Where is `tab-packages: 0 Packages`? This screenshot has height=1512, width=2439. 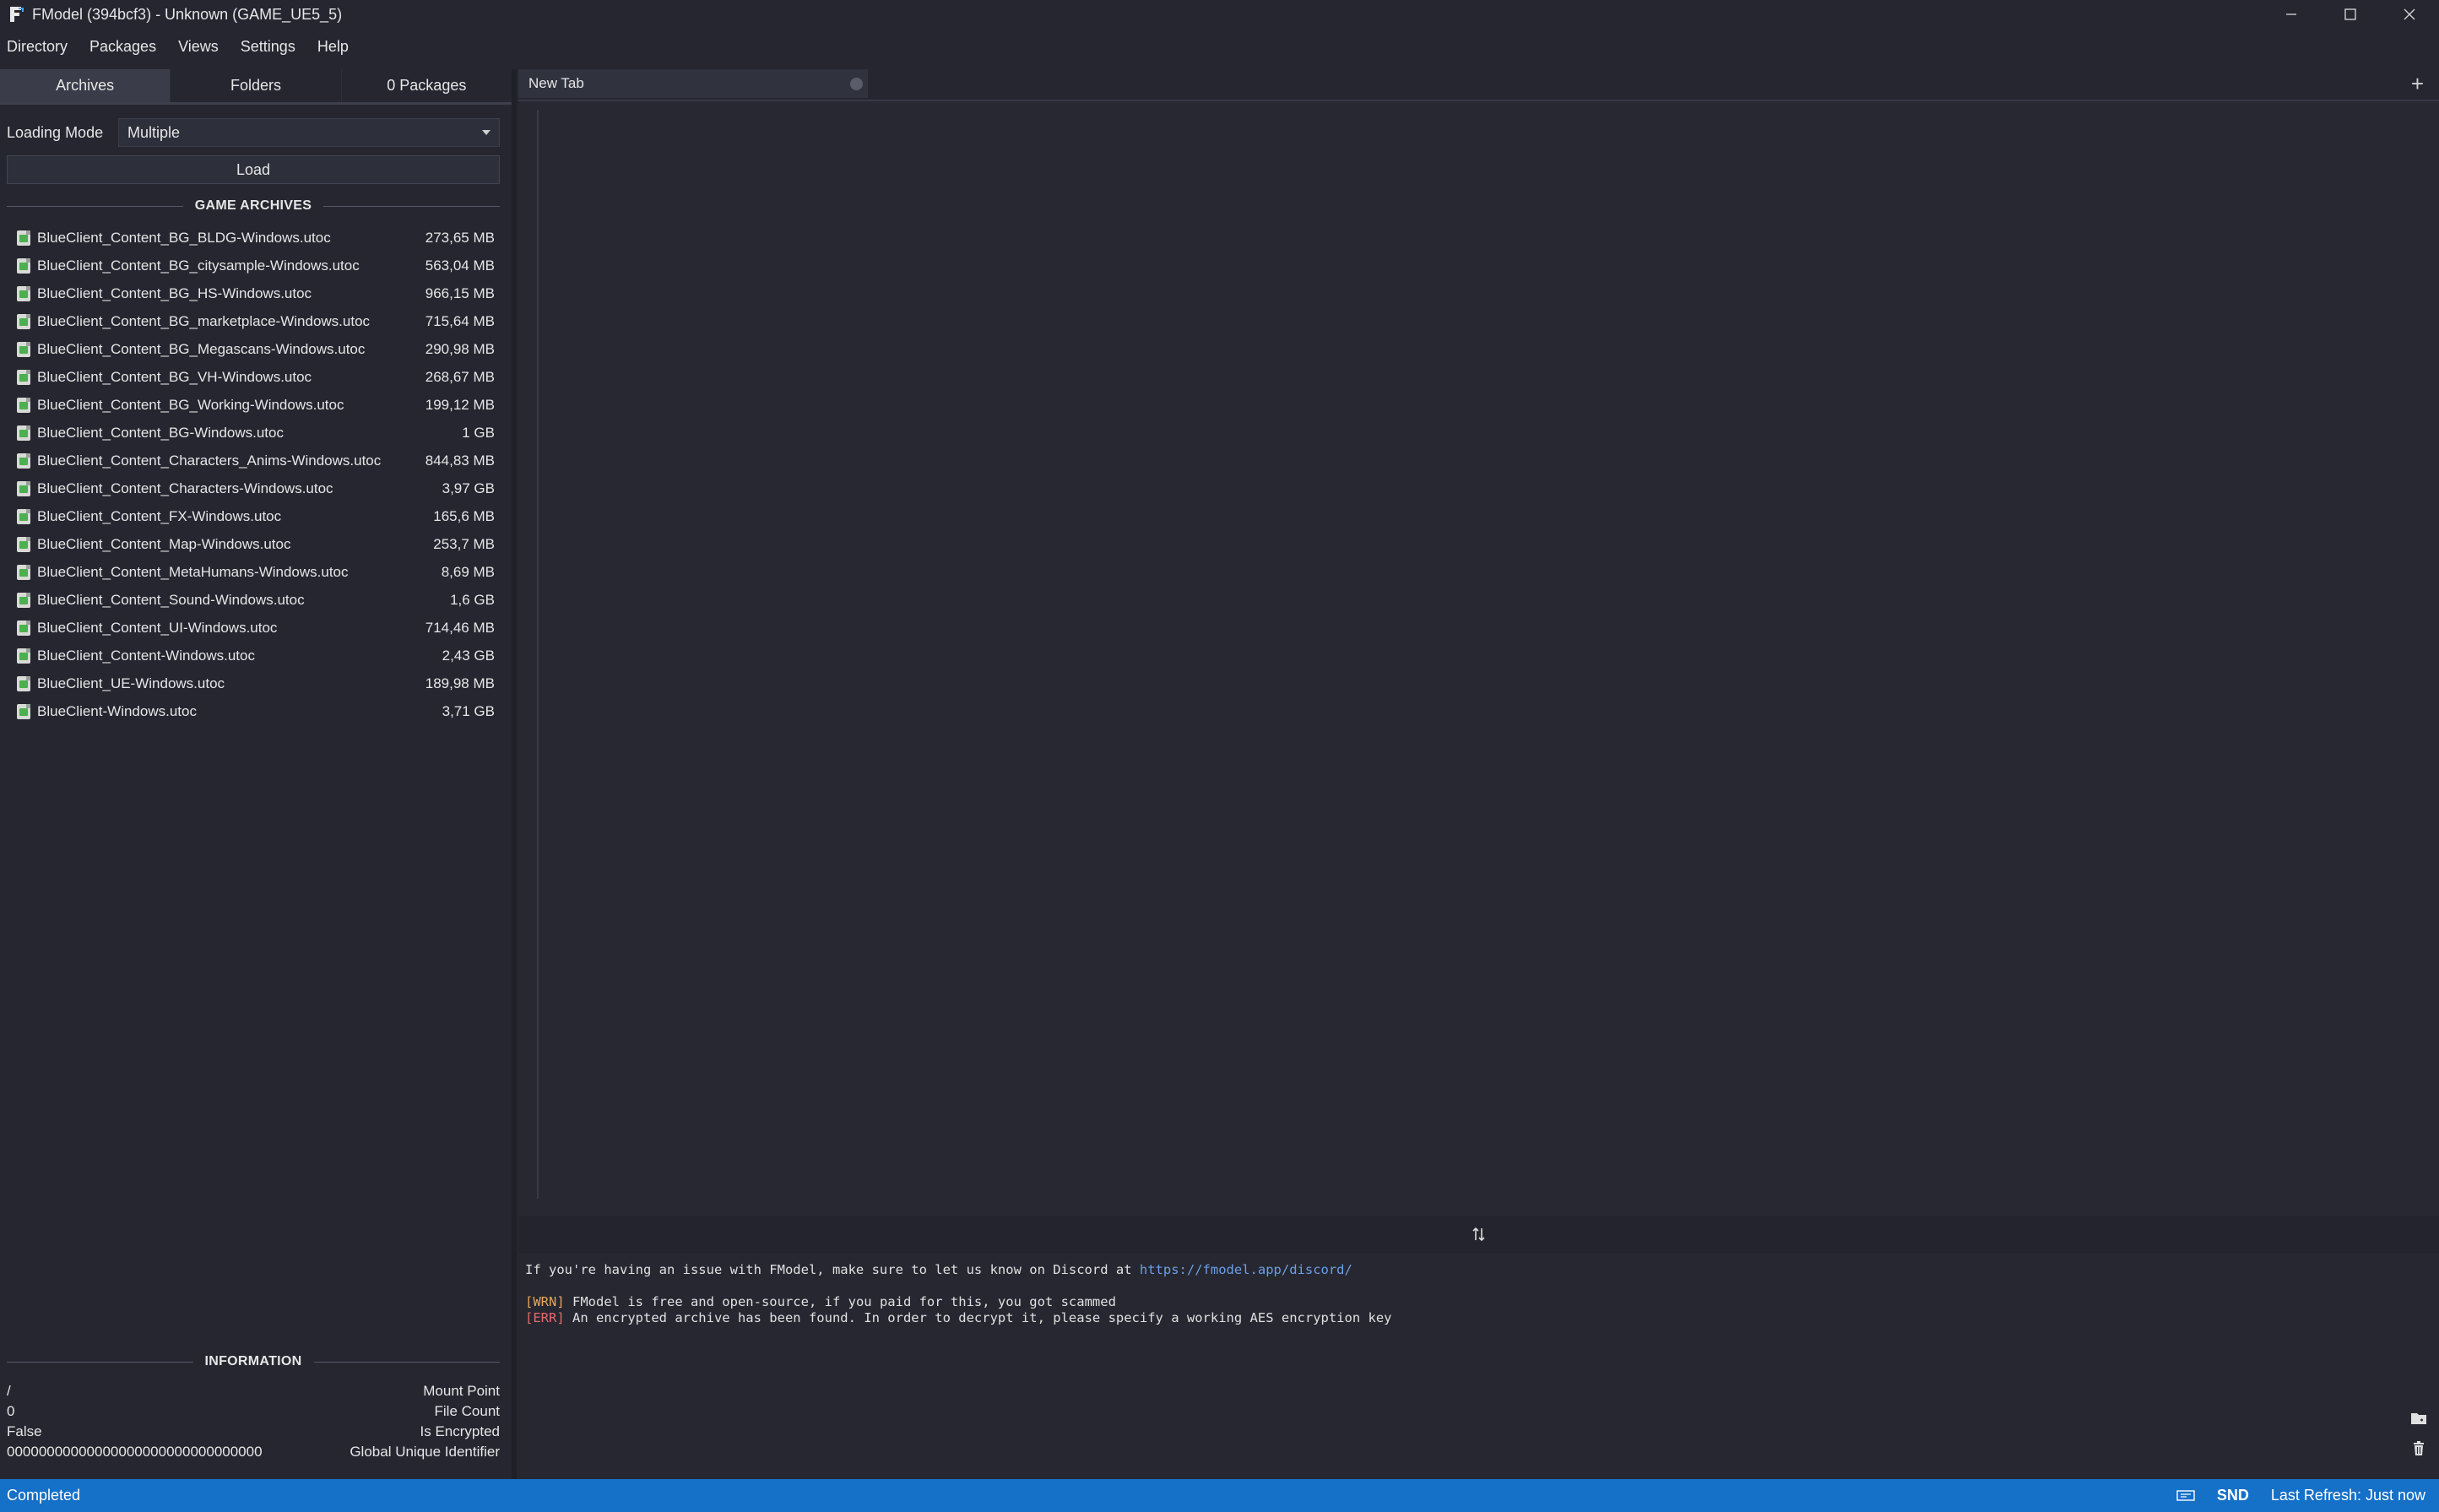 tab-packages: 0 Packages is located at coordinates (426, 85).